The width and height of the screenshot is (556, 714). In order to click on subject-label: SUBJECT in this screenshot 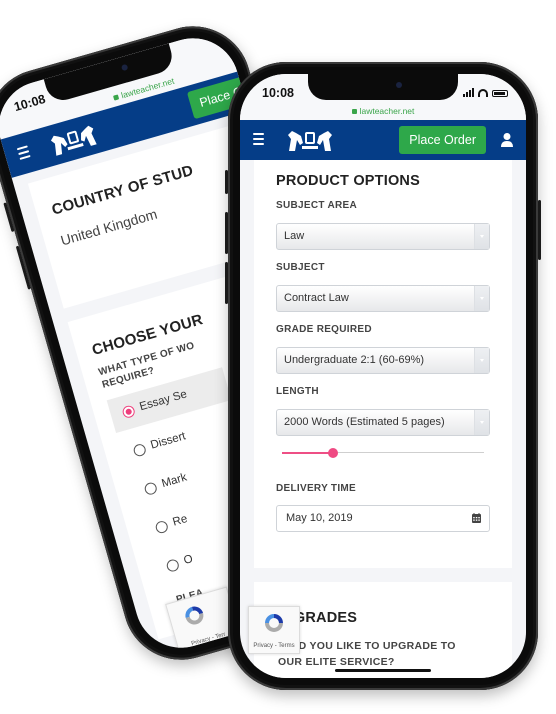, I will do `click(300, 267)`.